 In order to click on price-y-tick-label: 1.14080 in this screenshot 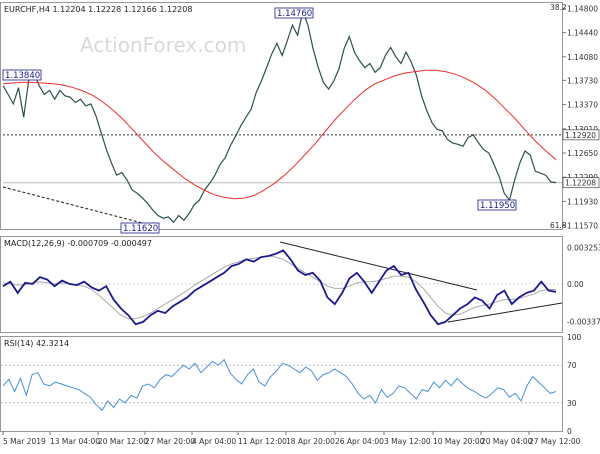, I will do `click(582, 57)`.